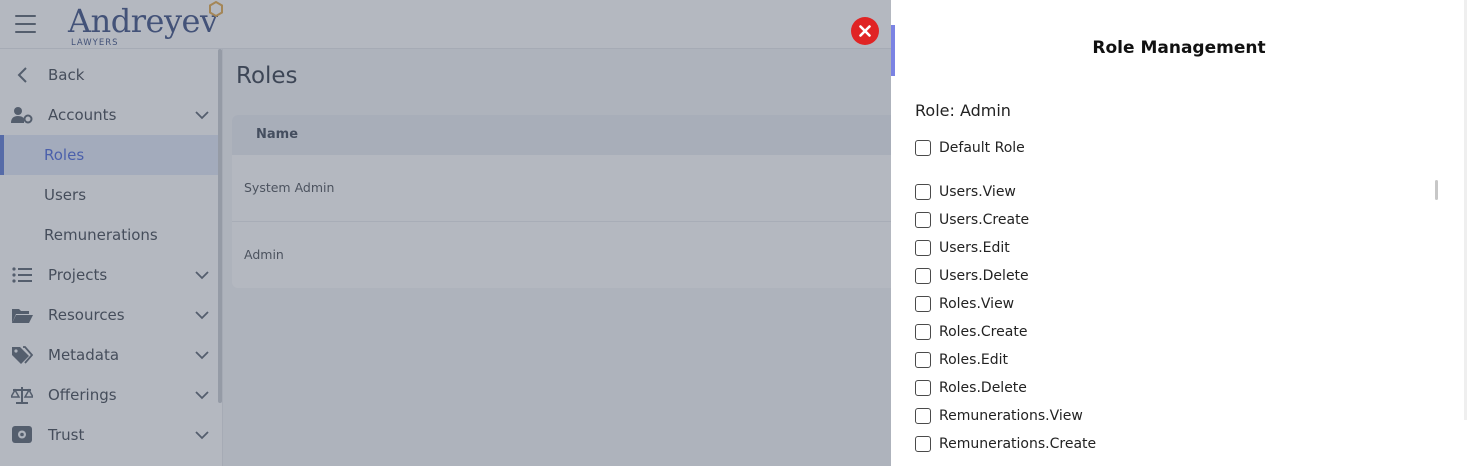 Image resolution: width=1467 pixels, height=466 pixels. I want to click on permission-checkbox-users-view: Users.View, so click(965, 192).